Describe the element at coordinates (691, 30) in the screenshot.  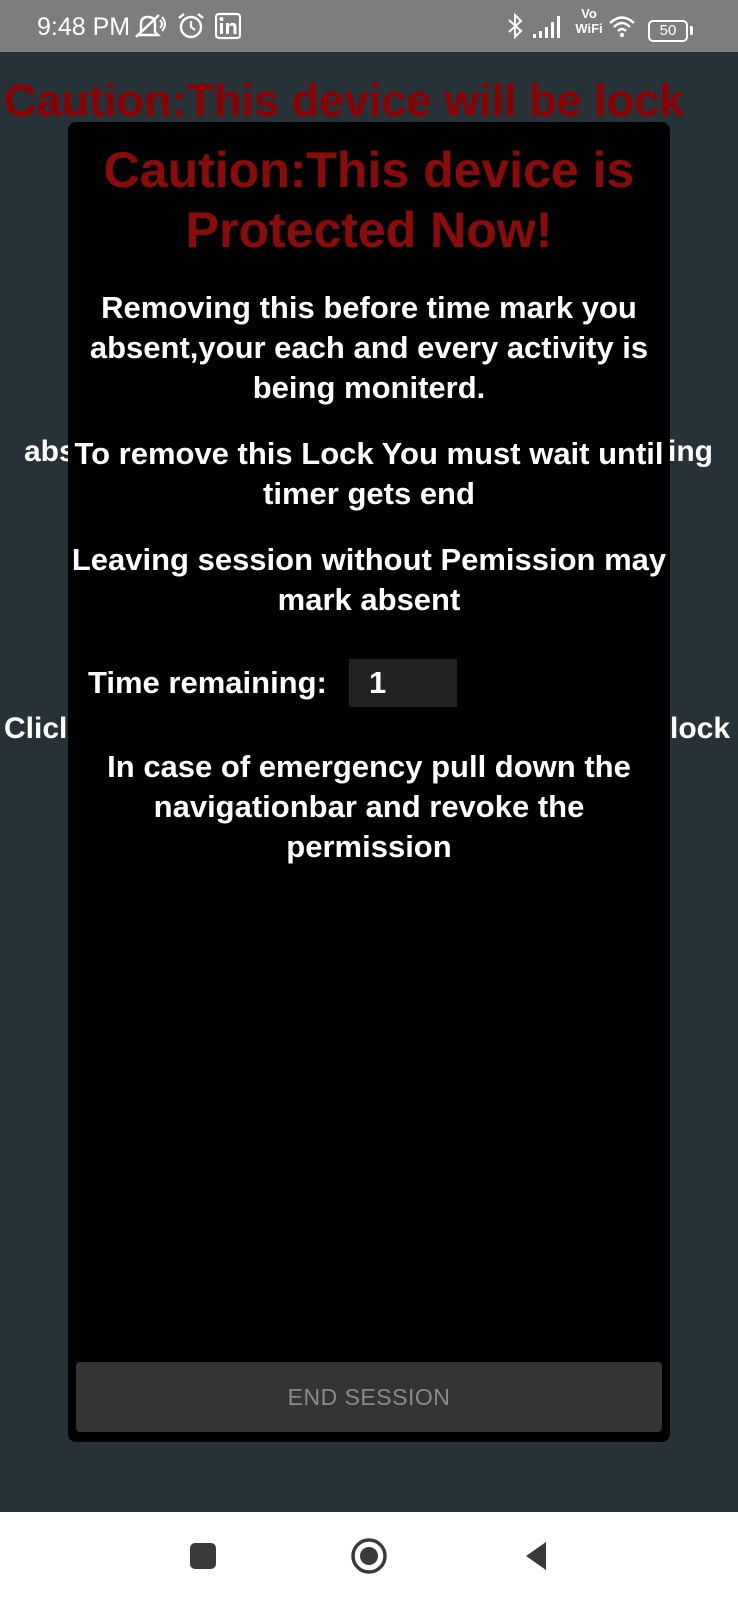
I see `battery-cap` at that location.